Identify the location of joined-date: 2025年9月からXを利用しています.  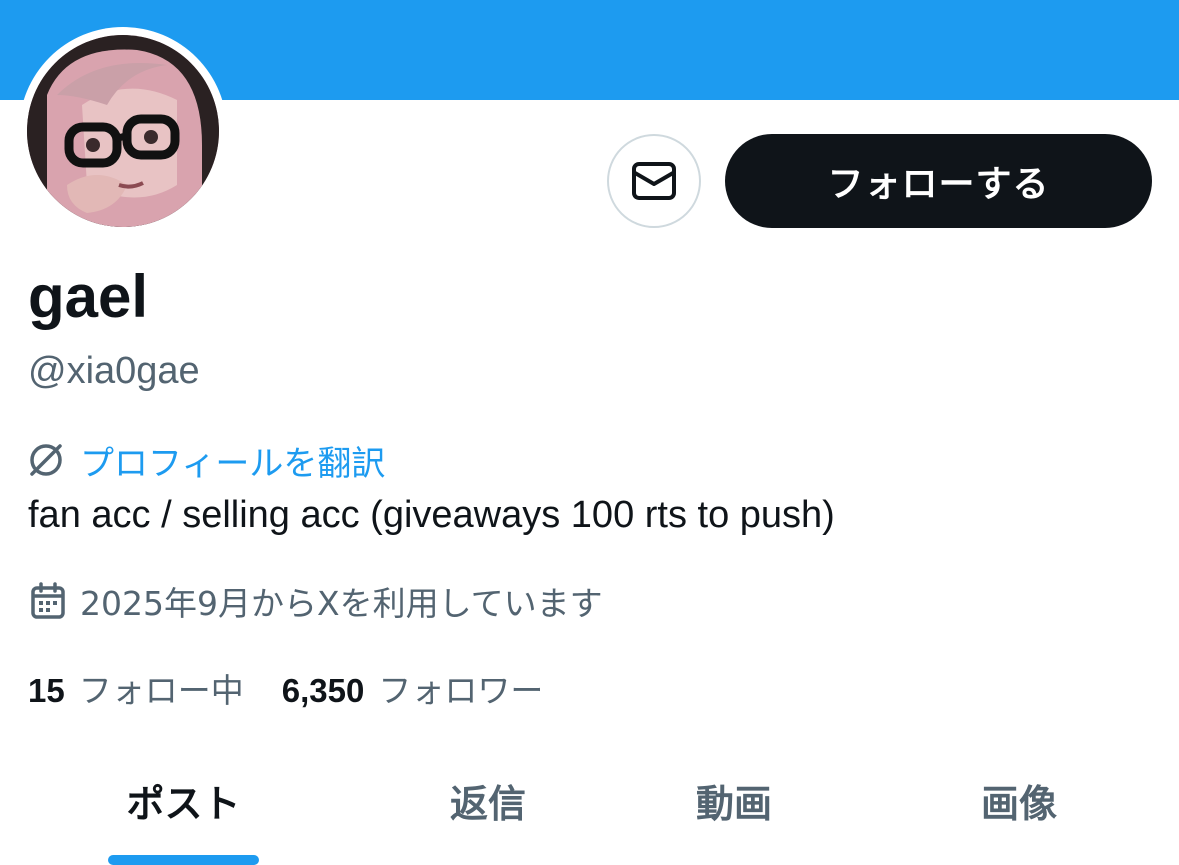
(316, 601).